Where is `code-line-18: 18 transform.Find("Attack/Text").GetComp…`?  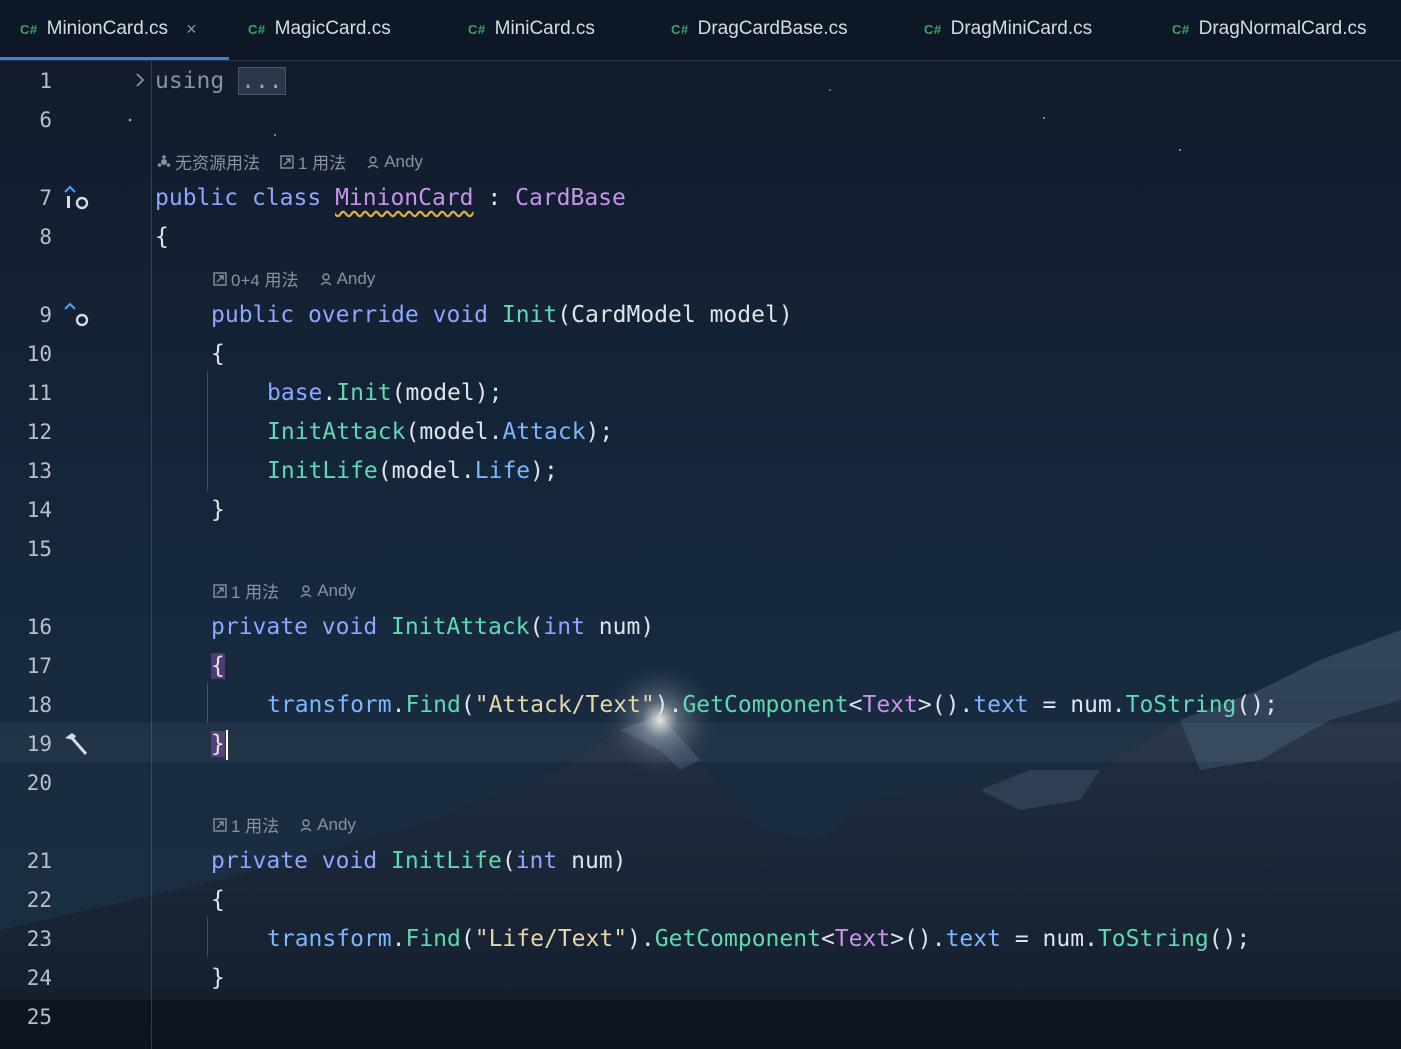
code-line-18: 18 transform.Find("Attack/Text").GetComp… is located at coordinates (700, 705).